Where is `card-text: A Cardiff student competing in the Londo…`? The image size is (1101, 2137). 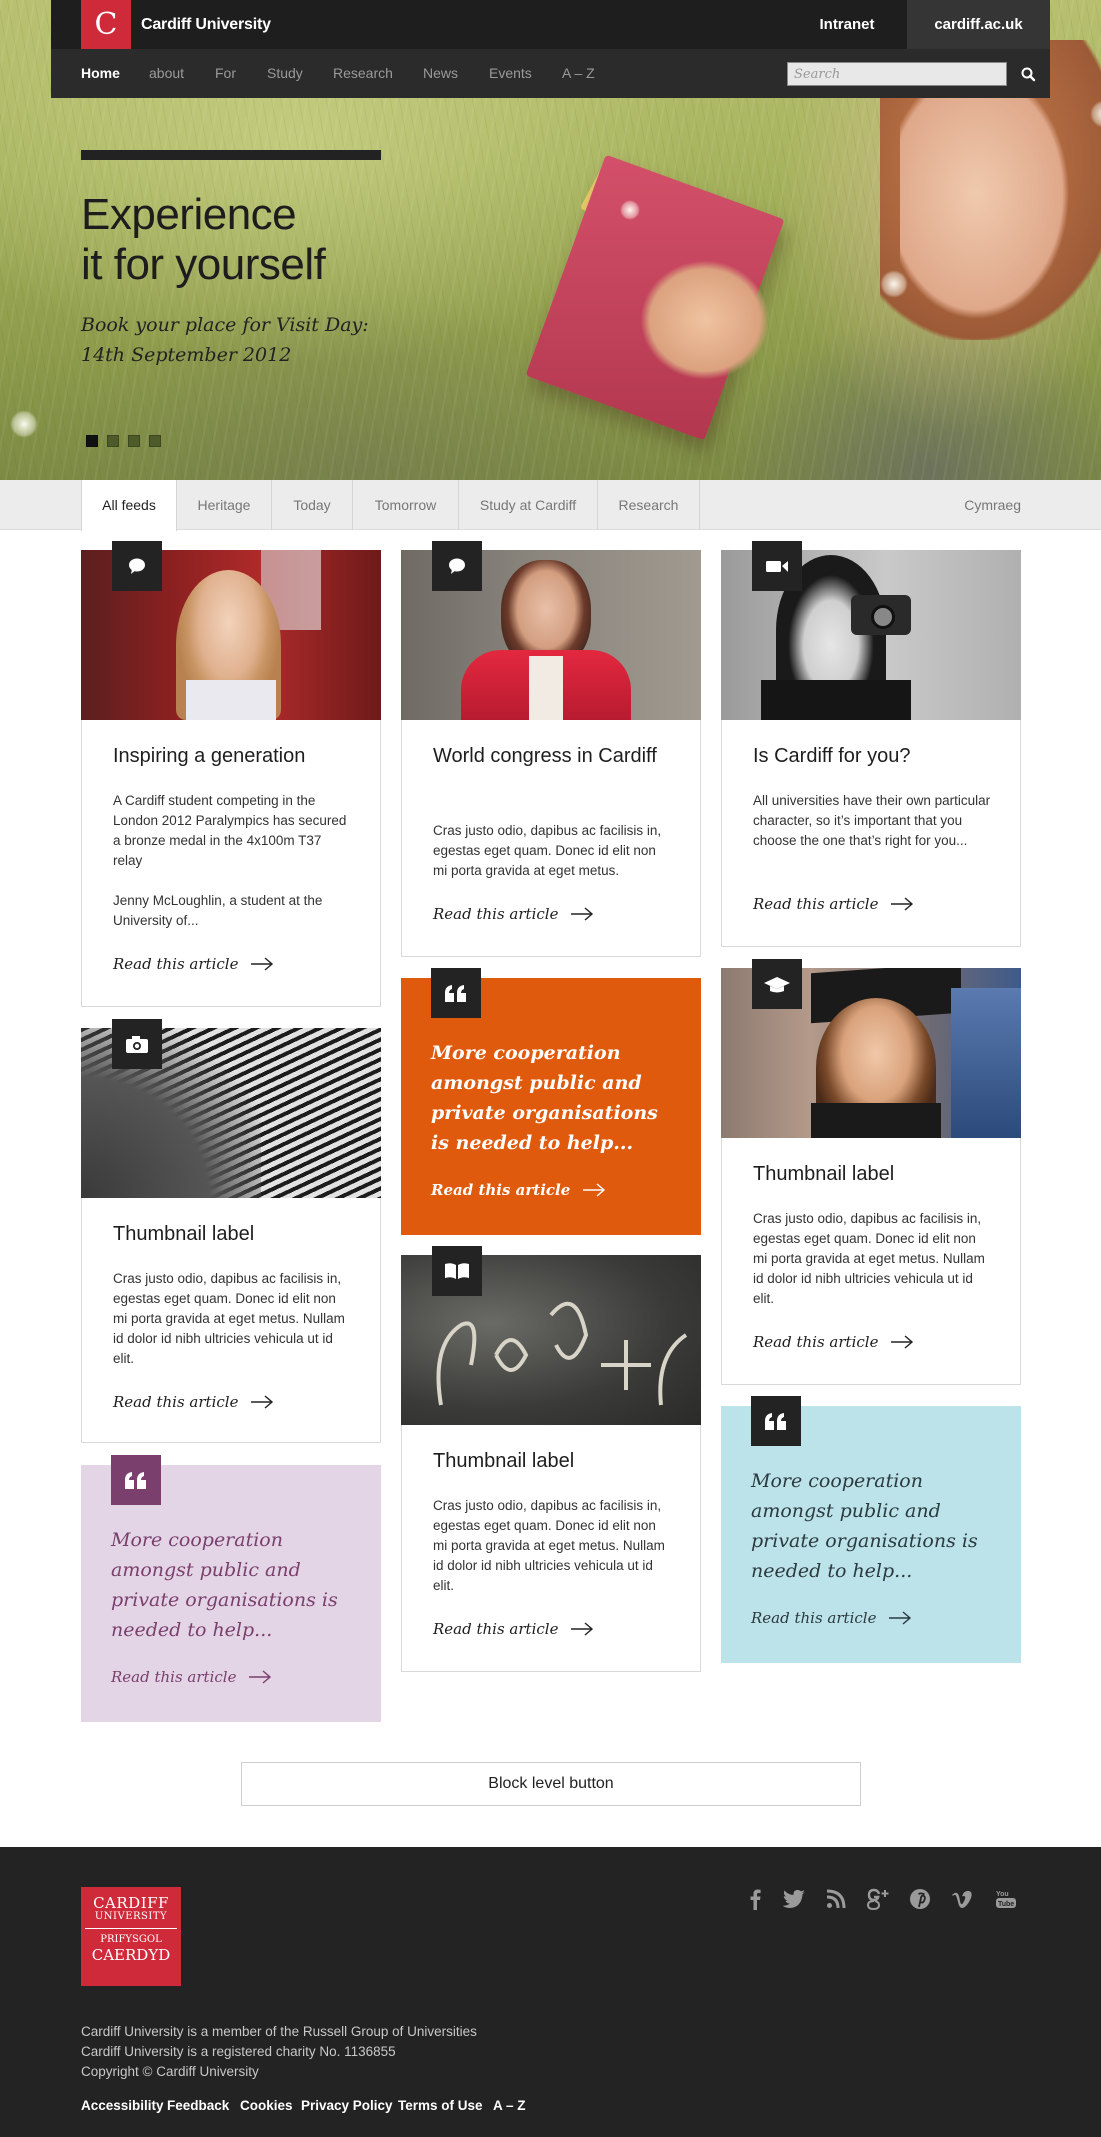 card-text: A Cardiff student competing in the Londo… is located at coordinates (230, 830).